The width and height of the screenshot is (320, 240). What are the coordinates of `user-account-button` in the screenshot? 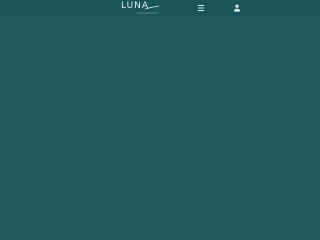 It's located at (237, 8).